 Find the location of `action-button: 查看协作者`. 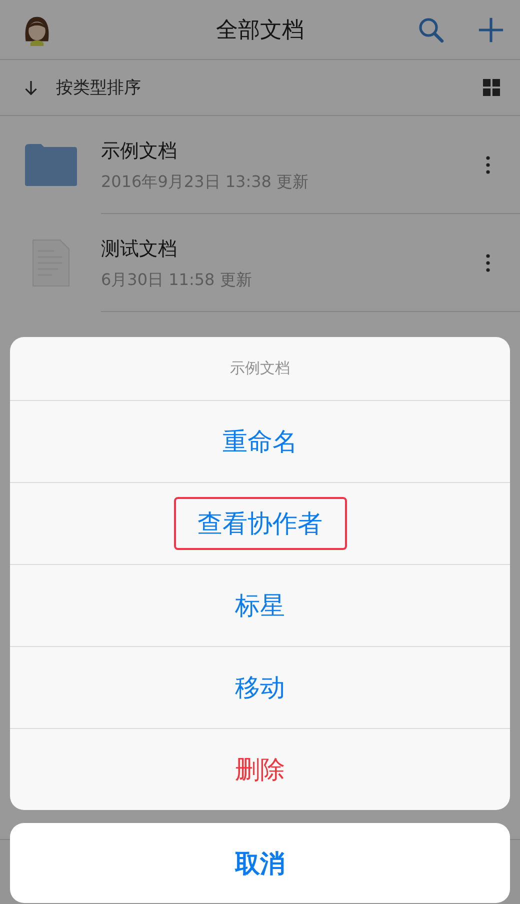

action-button: 查看协作者 is located at coordinates (260, 523).